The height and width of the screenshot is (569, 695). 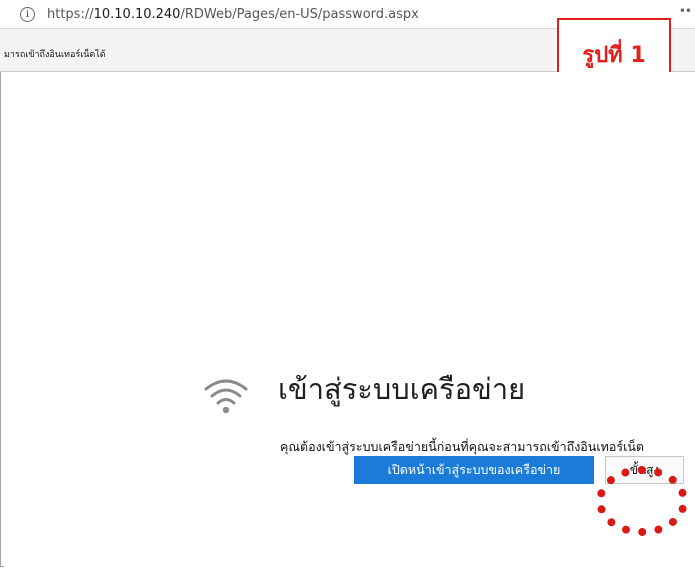 I want to click on info-icon: i, so click(x=27, y=14).